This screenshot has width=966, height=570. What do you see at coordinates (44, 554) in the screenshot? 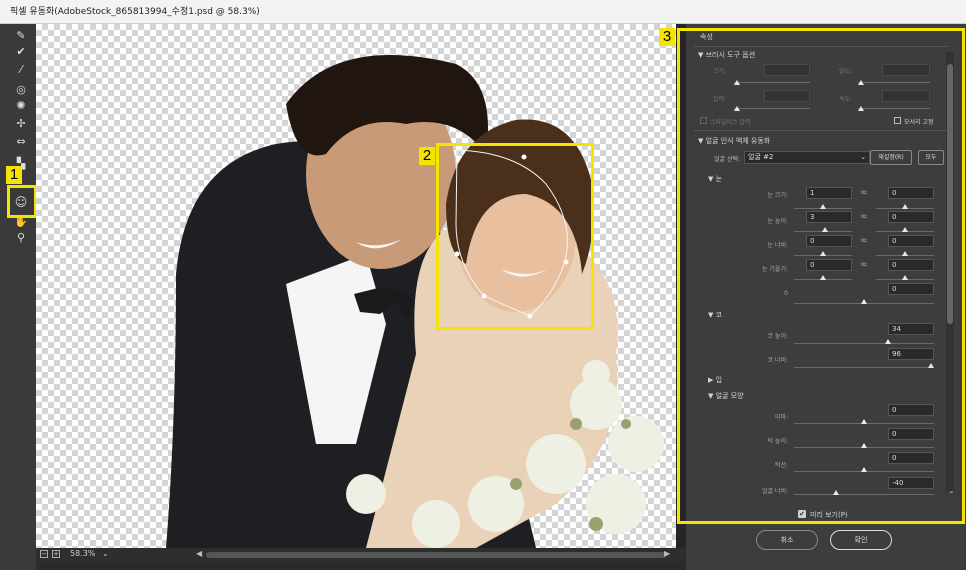
I see `zoom-out-button: −` at bounding box center [44, 554].